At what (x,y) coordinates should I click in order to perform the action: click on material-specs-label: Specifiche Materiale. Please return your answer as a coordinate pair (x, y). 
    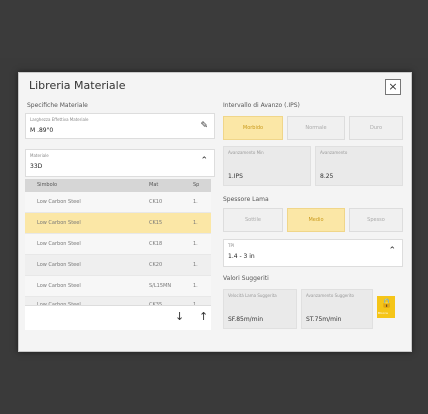
    Looking at the image, I should click on (57, 105).